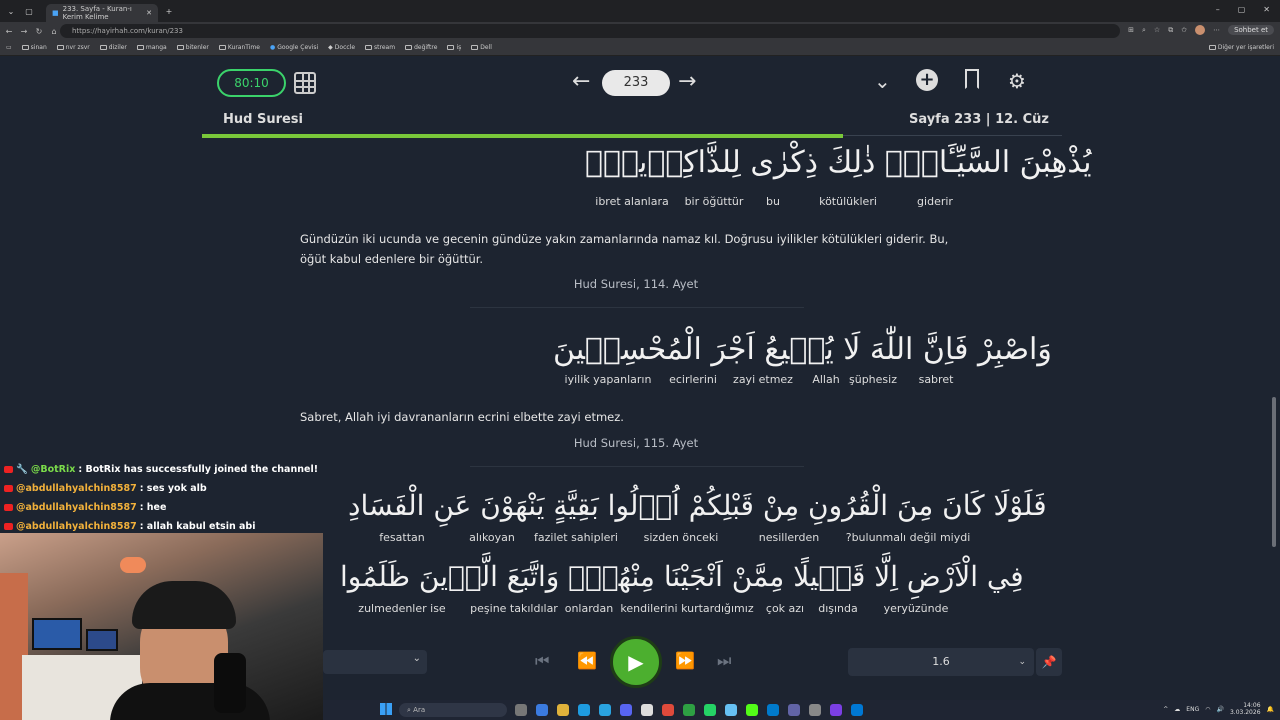 Image resolution: width=1280 pixels, height=720 pixels. What do you see at coordinates (936, 379) in the screenshot?
I see `gloss-word: sabret` at bounding box center [936, 379].